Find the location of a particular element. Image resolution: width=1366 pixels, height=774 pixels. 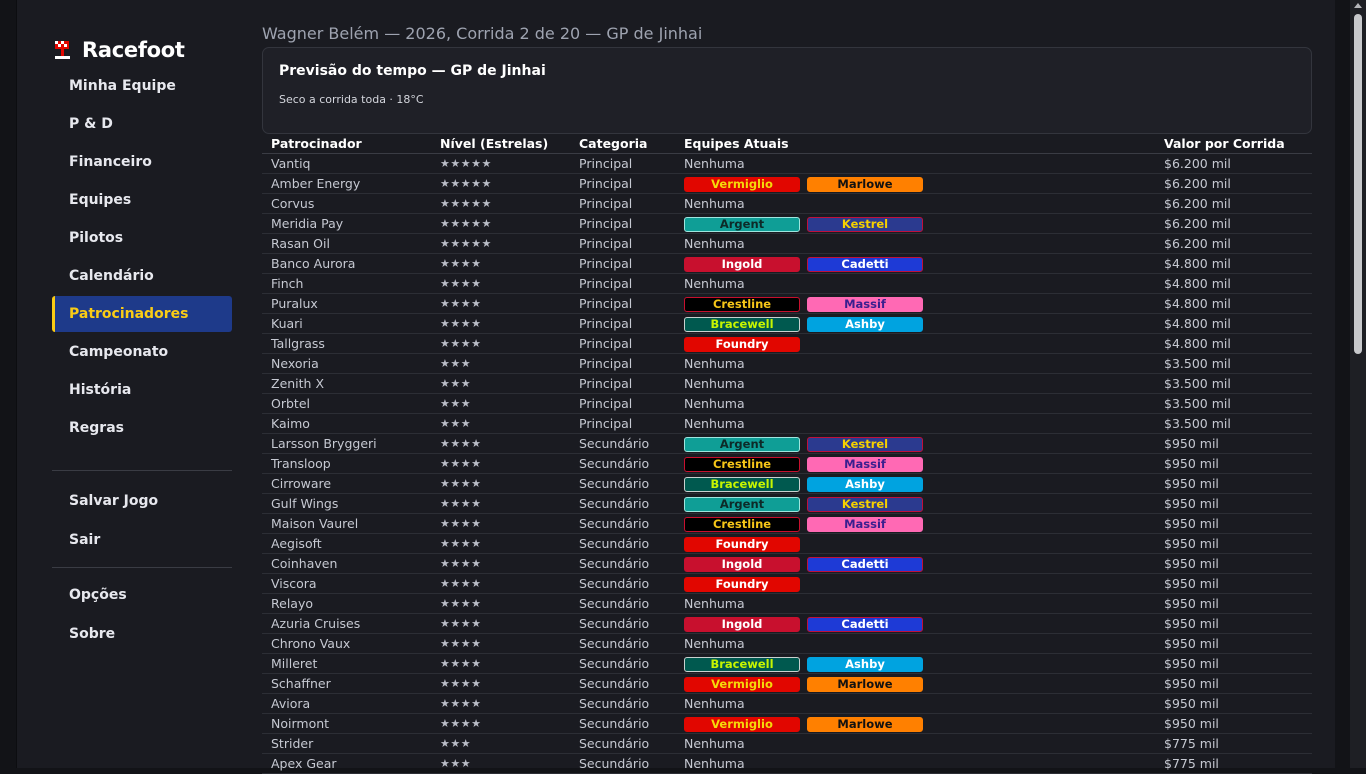

table-row: Aviora ★★★★ Secundário Nenhuma $950 mil is located at coordinates (787, 703).